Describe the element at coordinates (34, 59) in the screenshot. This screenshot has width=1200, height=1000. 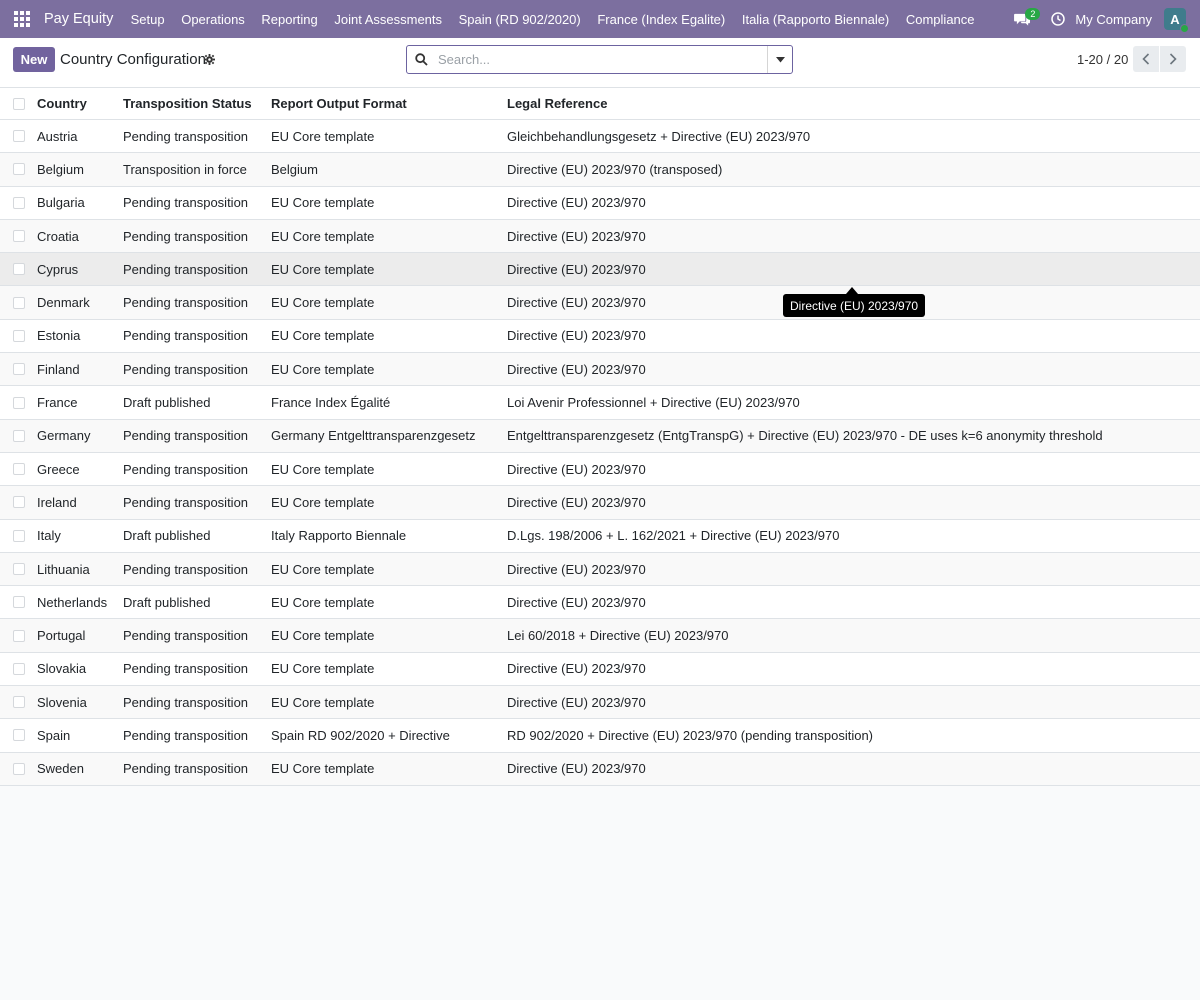
I see `new-button: New` at that location.